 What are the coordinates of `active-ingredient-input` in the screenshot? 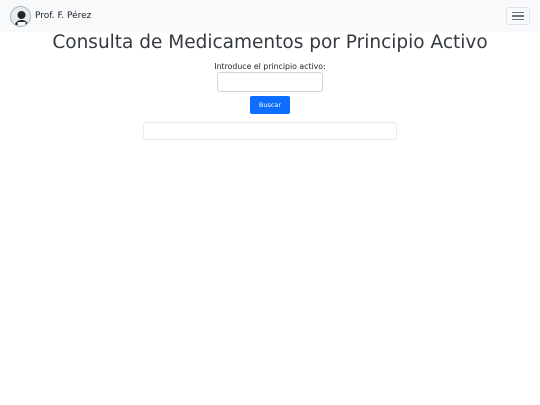 It's located at (270, 82).